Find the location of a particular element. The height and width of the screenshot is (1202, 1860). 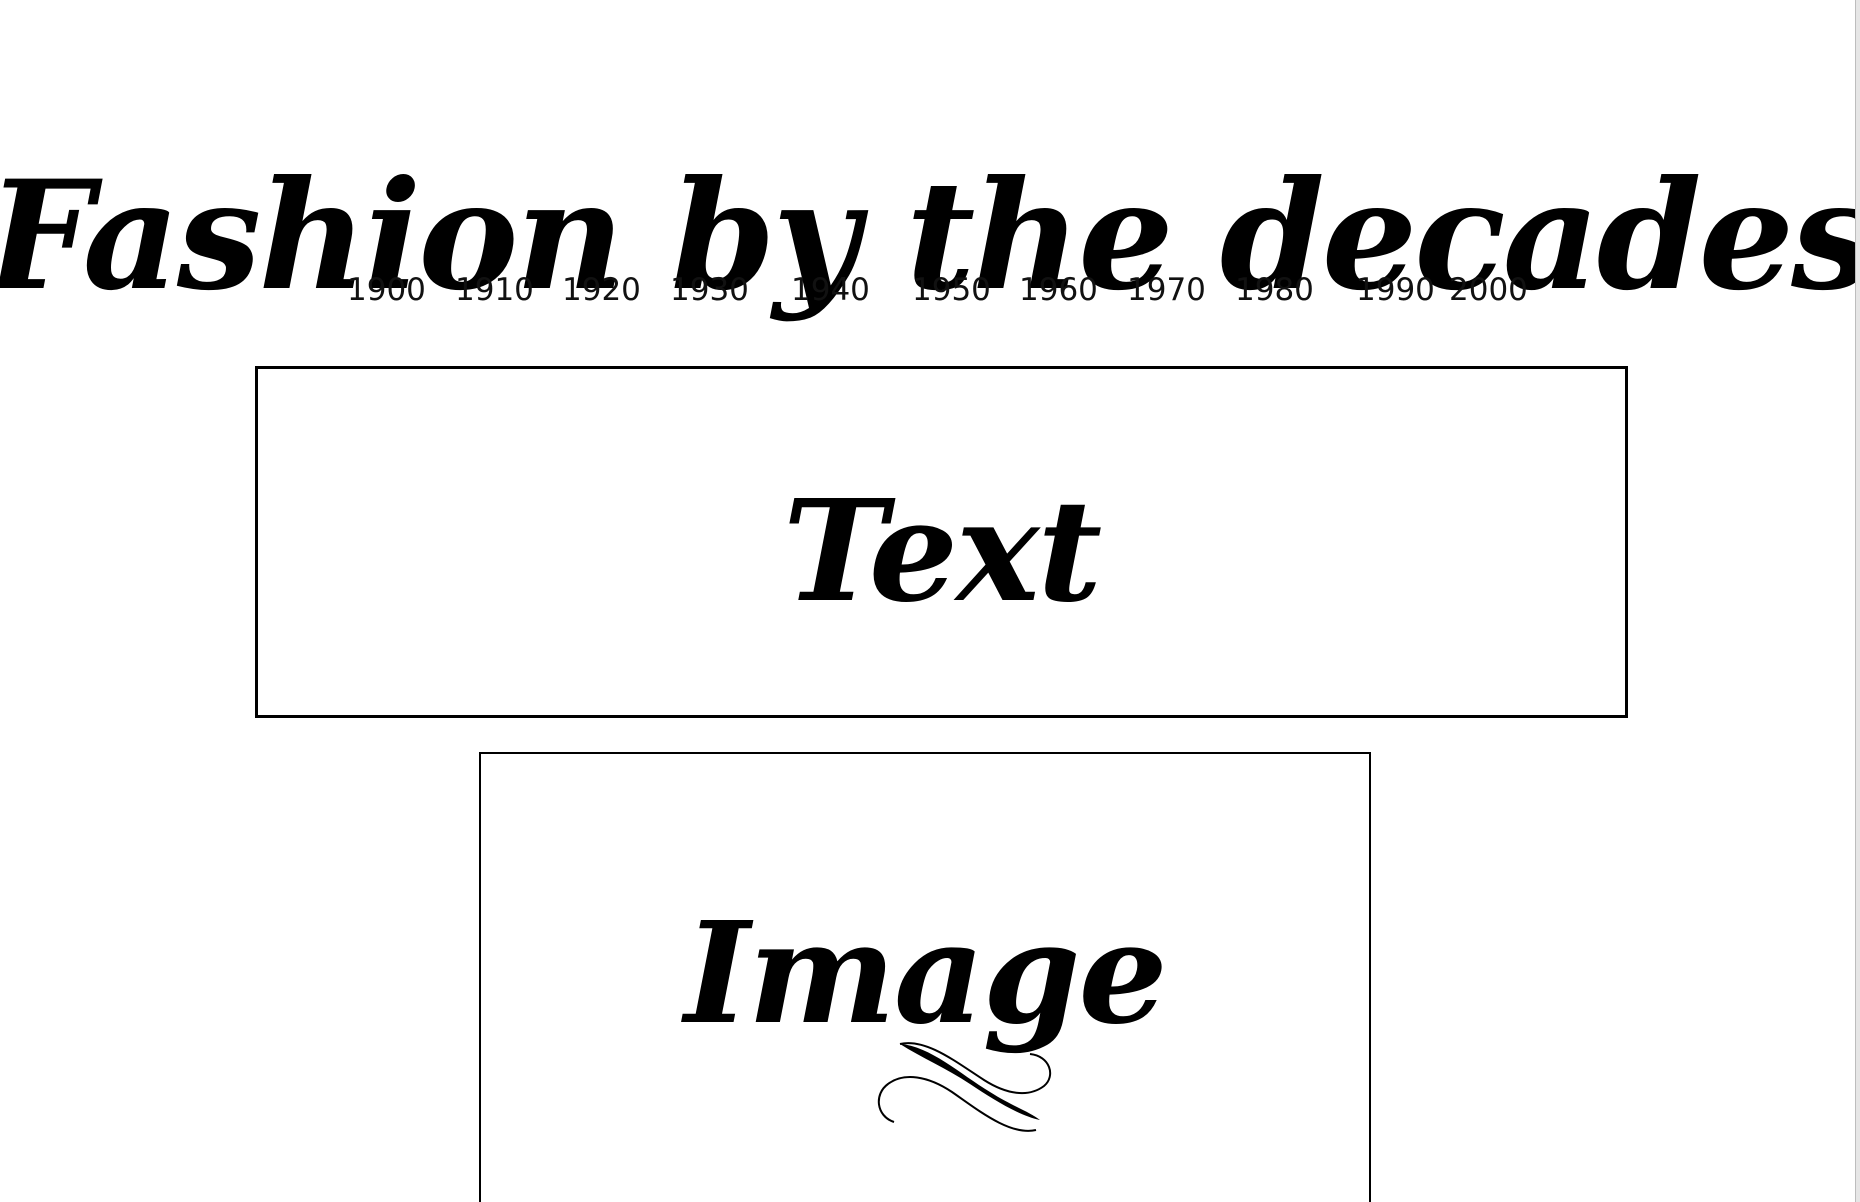

decade-link-1960: 1960 is located at coordinates (1058, 290).